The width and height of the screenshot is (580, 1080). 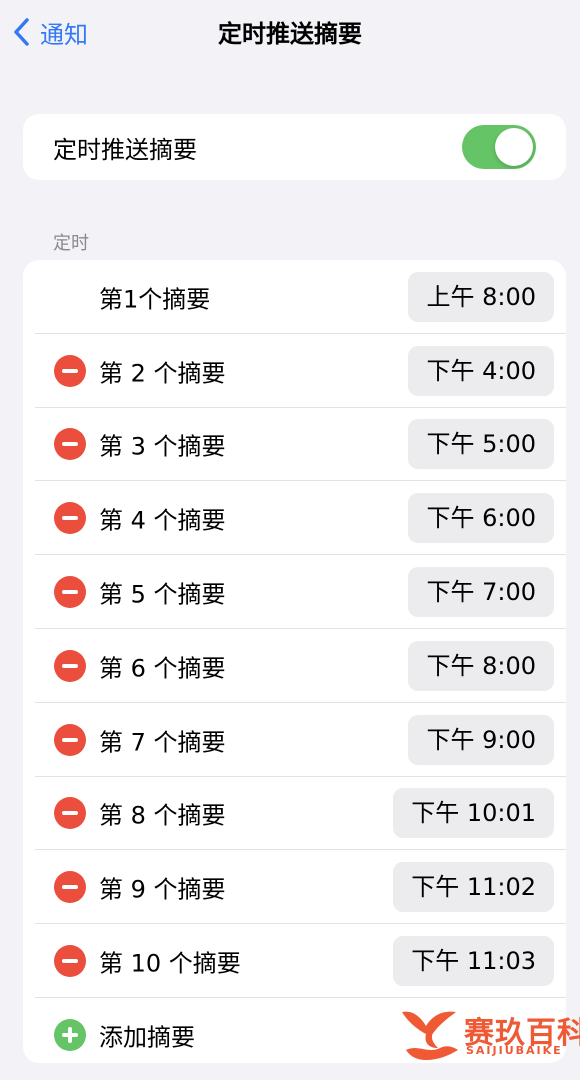 I want to click on summary-label: 第 6 个摘要, so click(x=162, y=668).